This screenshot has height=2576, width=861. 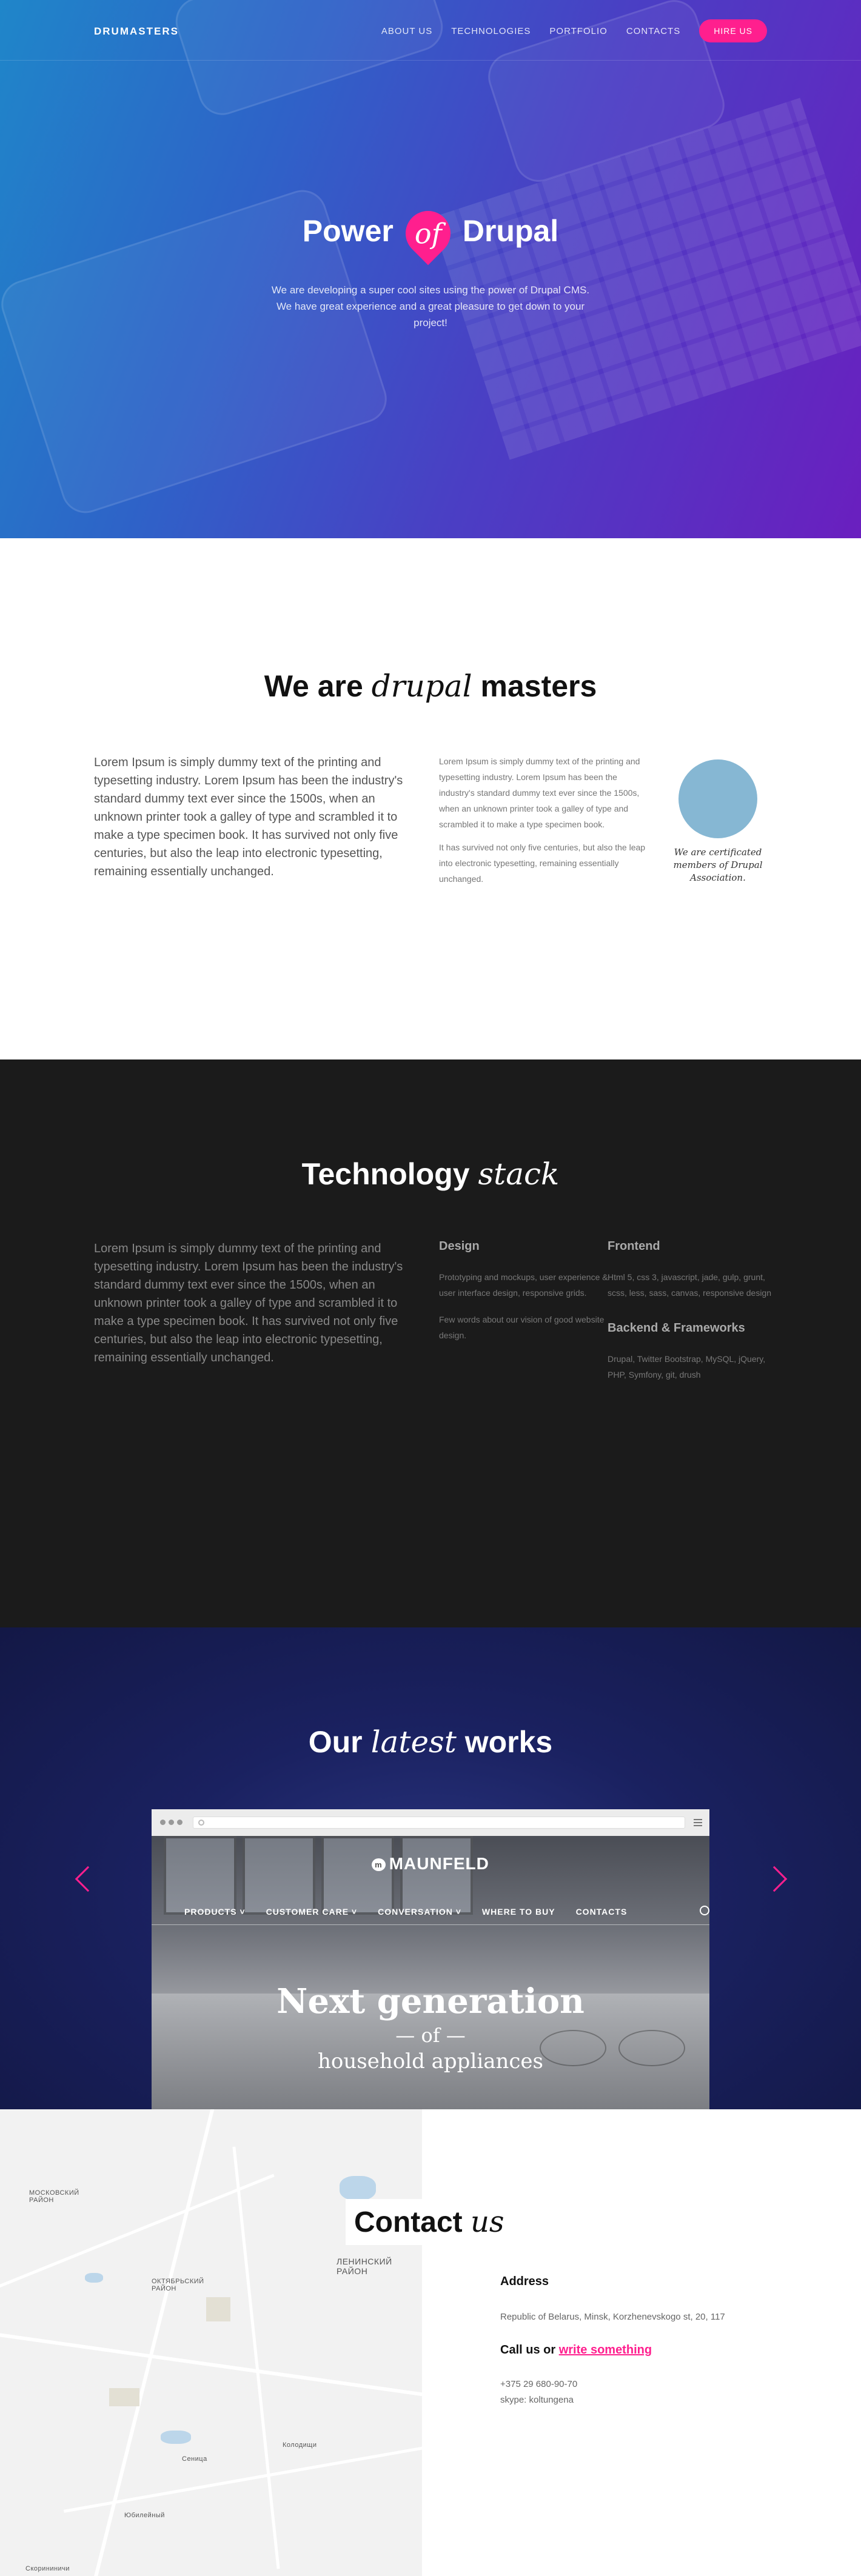 I want to click on nav-link-contacts: CONTACTS, so click(x=653, y=31).